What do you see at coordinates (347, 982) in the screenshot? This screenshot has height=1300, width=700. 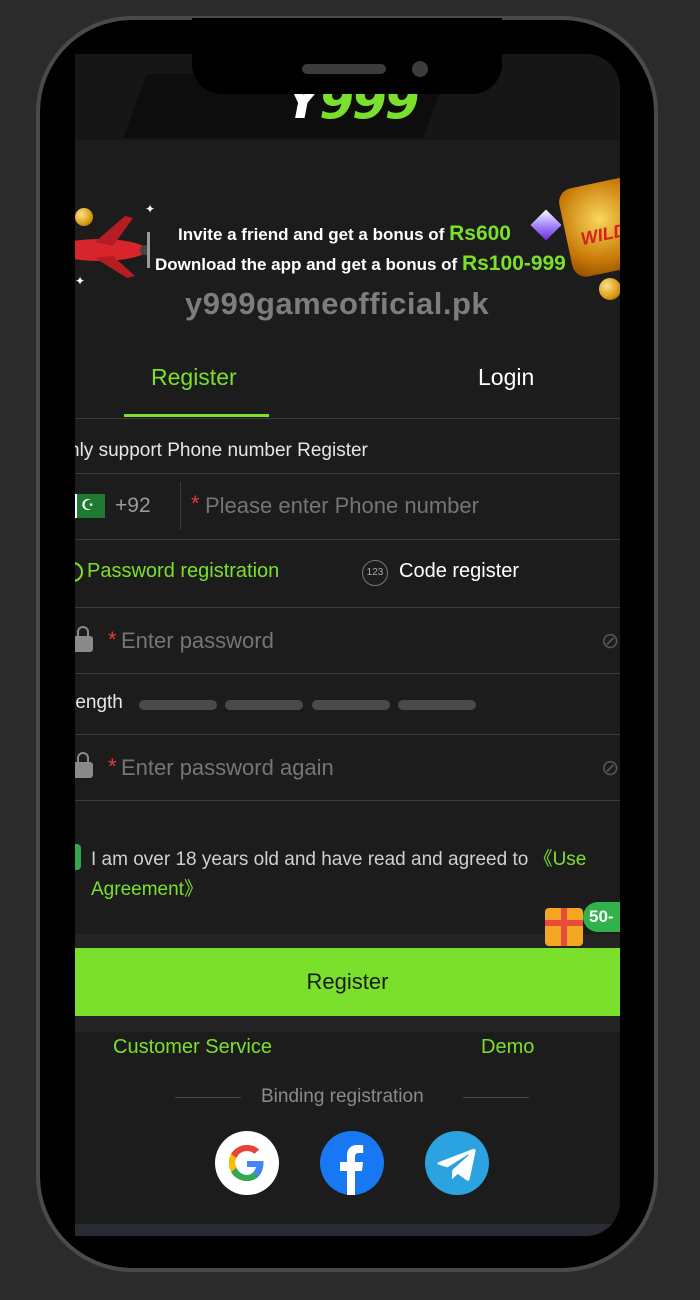 I see `register-button: Register` at bounding box center [347, 982].